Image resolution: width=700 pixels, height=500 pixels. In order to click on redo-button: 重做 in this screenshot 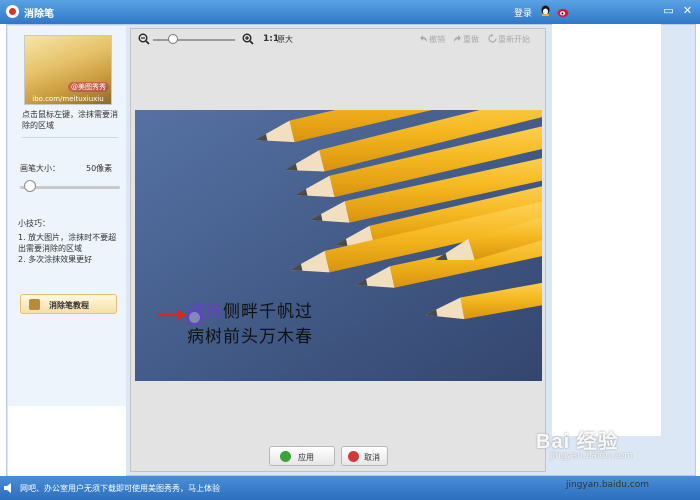, I will do `click(466, 39)`.